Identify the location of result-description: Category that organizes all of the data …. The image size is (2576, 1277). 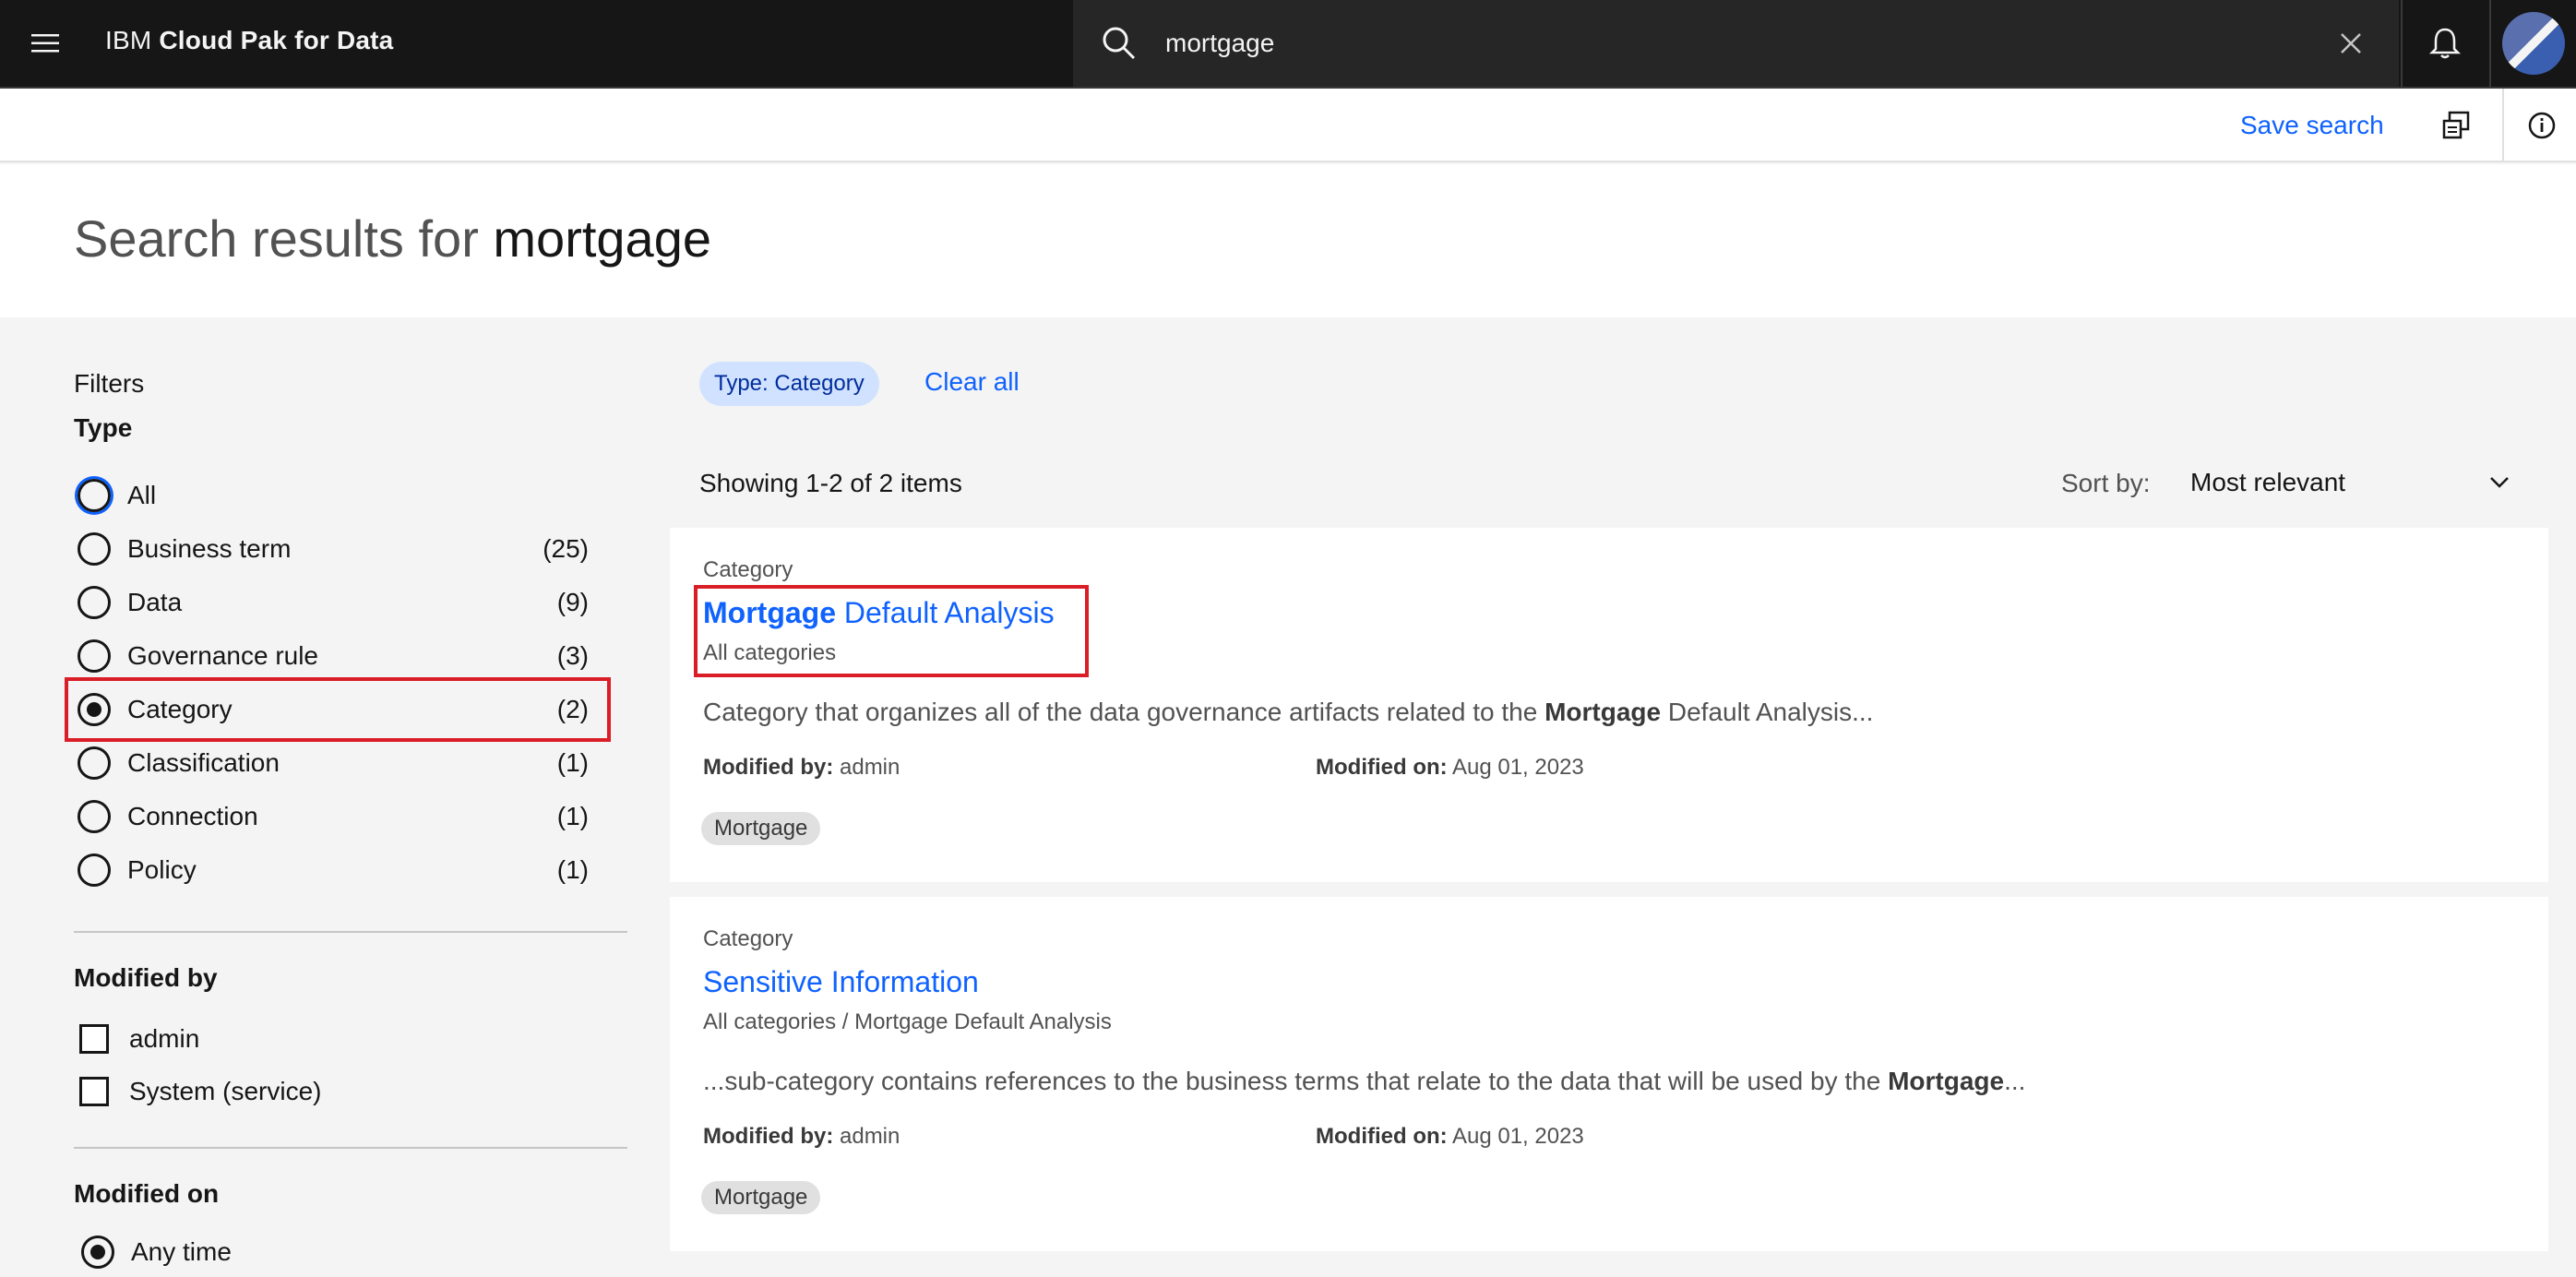
(1288, 713).